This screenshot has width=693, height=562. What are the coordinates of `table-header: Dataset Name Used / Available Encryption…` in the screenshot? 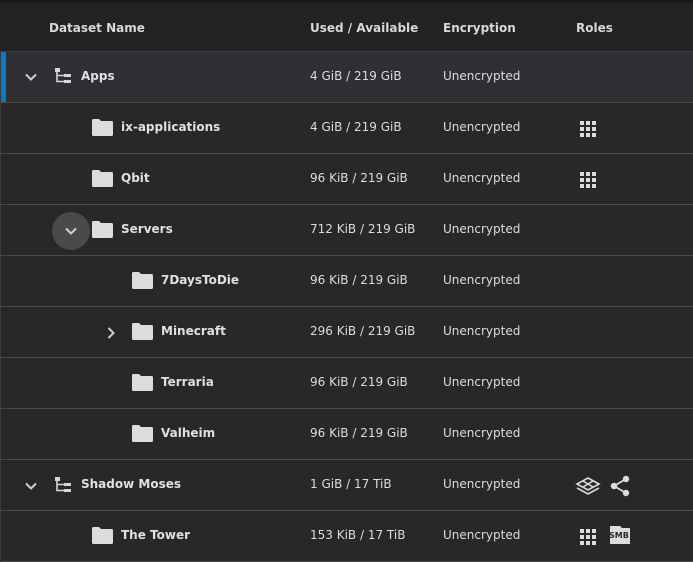 It's located at (346, 27).